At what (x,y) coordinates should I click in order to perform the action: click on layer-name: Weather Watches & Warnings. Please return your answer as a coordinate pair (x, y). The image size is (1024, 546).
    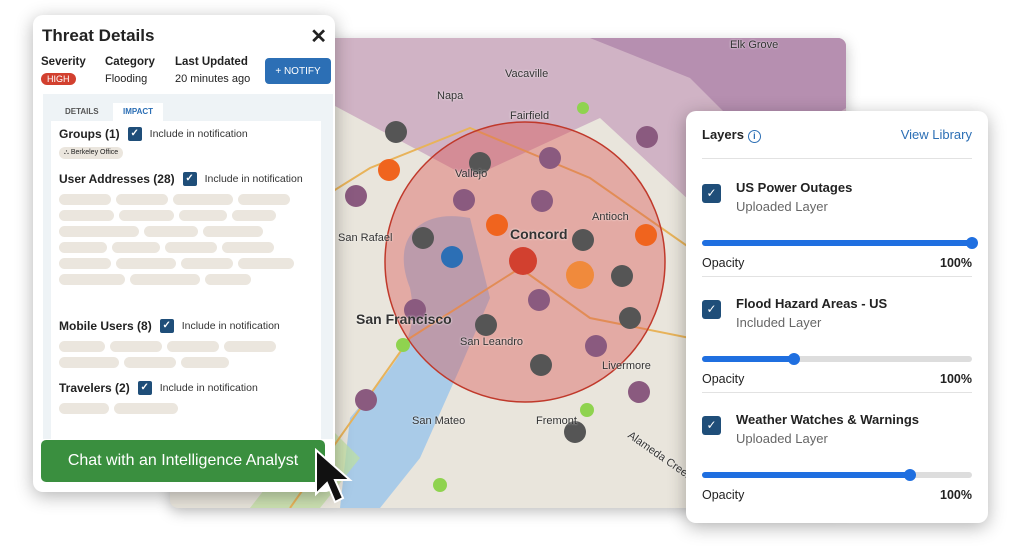
    Looking at the image, I should click on (827, 419).